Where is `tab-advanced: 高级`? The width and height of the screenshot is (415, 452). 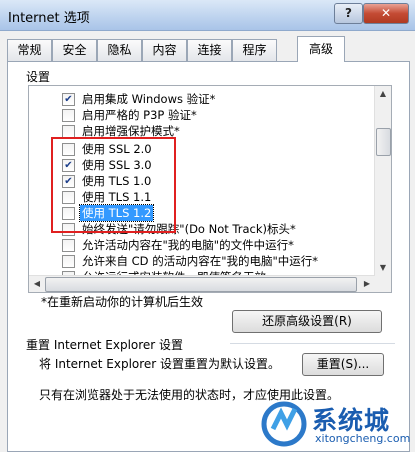 tab-advanced: 高级 is located at coordinates (321, 49).